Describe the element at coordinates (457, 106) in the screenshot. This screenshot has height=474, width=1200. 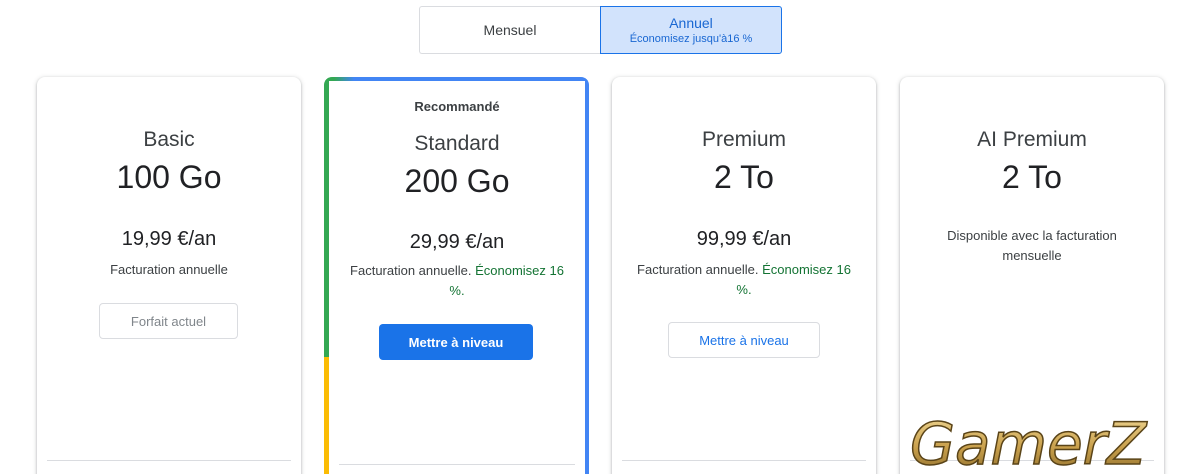
I see `recommended-badge: Recommandé` at that location.